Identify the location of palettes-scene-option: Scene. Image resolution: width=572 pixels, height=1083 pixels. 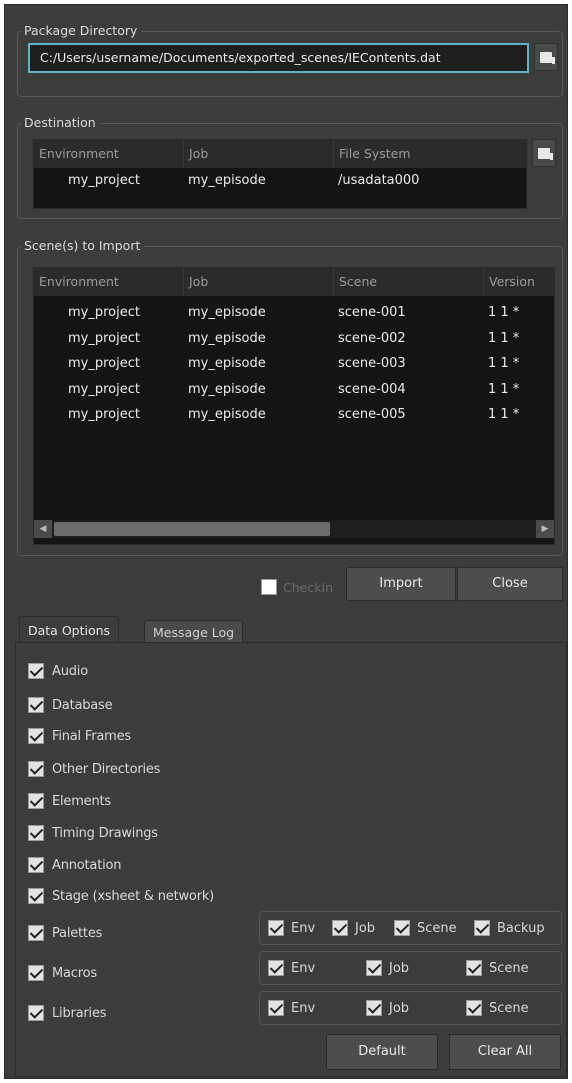
(425, 928).